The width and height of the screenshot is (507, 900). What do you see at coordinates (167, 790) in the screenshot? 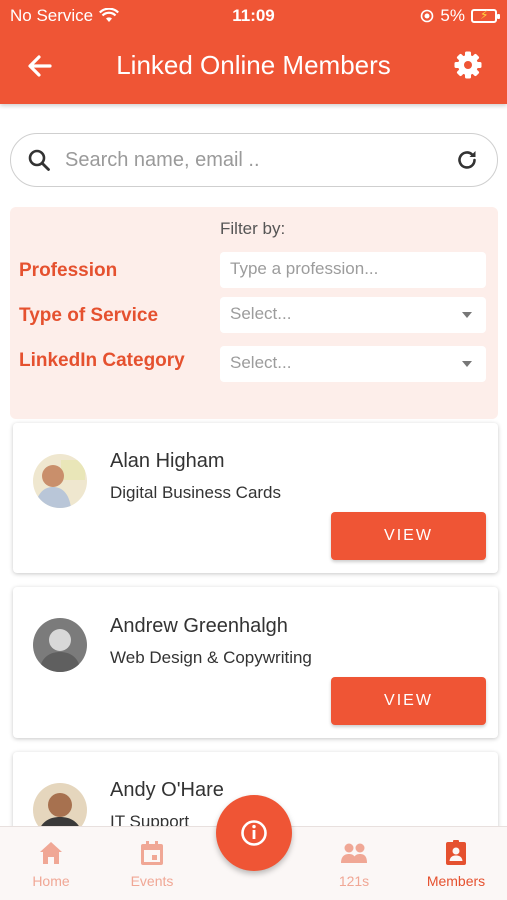
I see `member-name: Andy O'Hare` at bounding box center [167, 790].